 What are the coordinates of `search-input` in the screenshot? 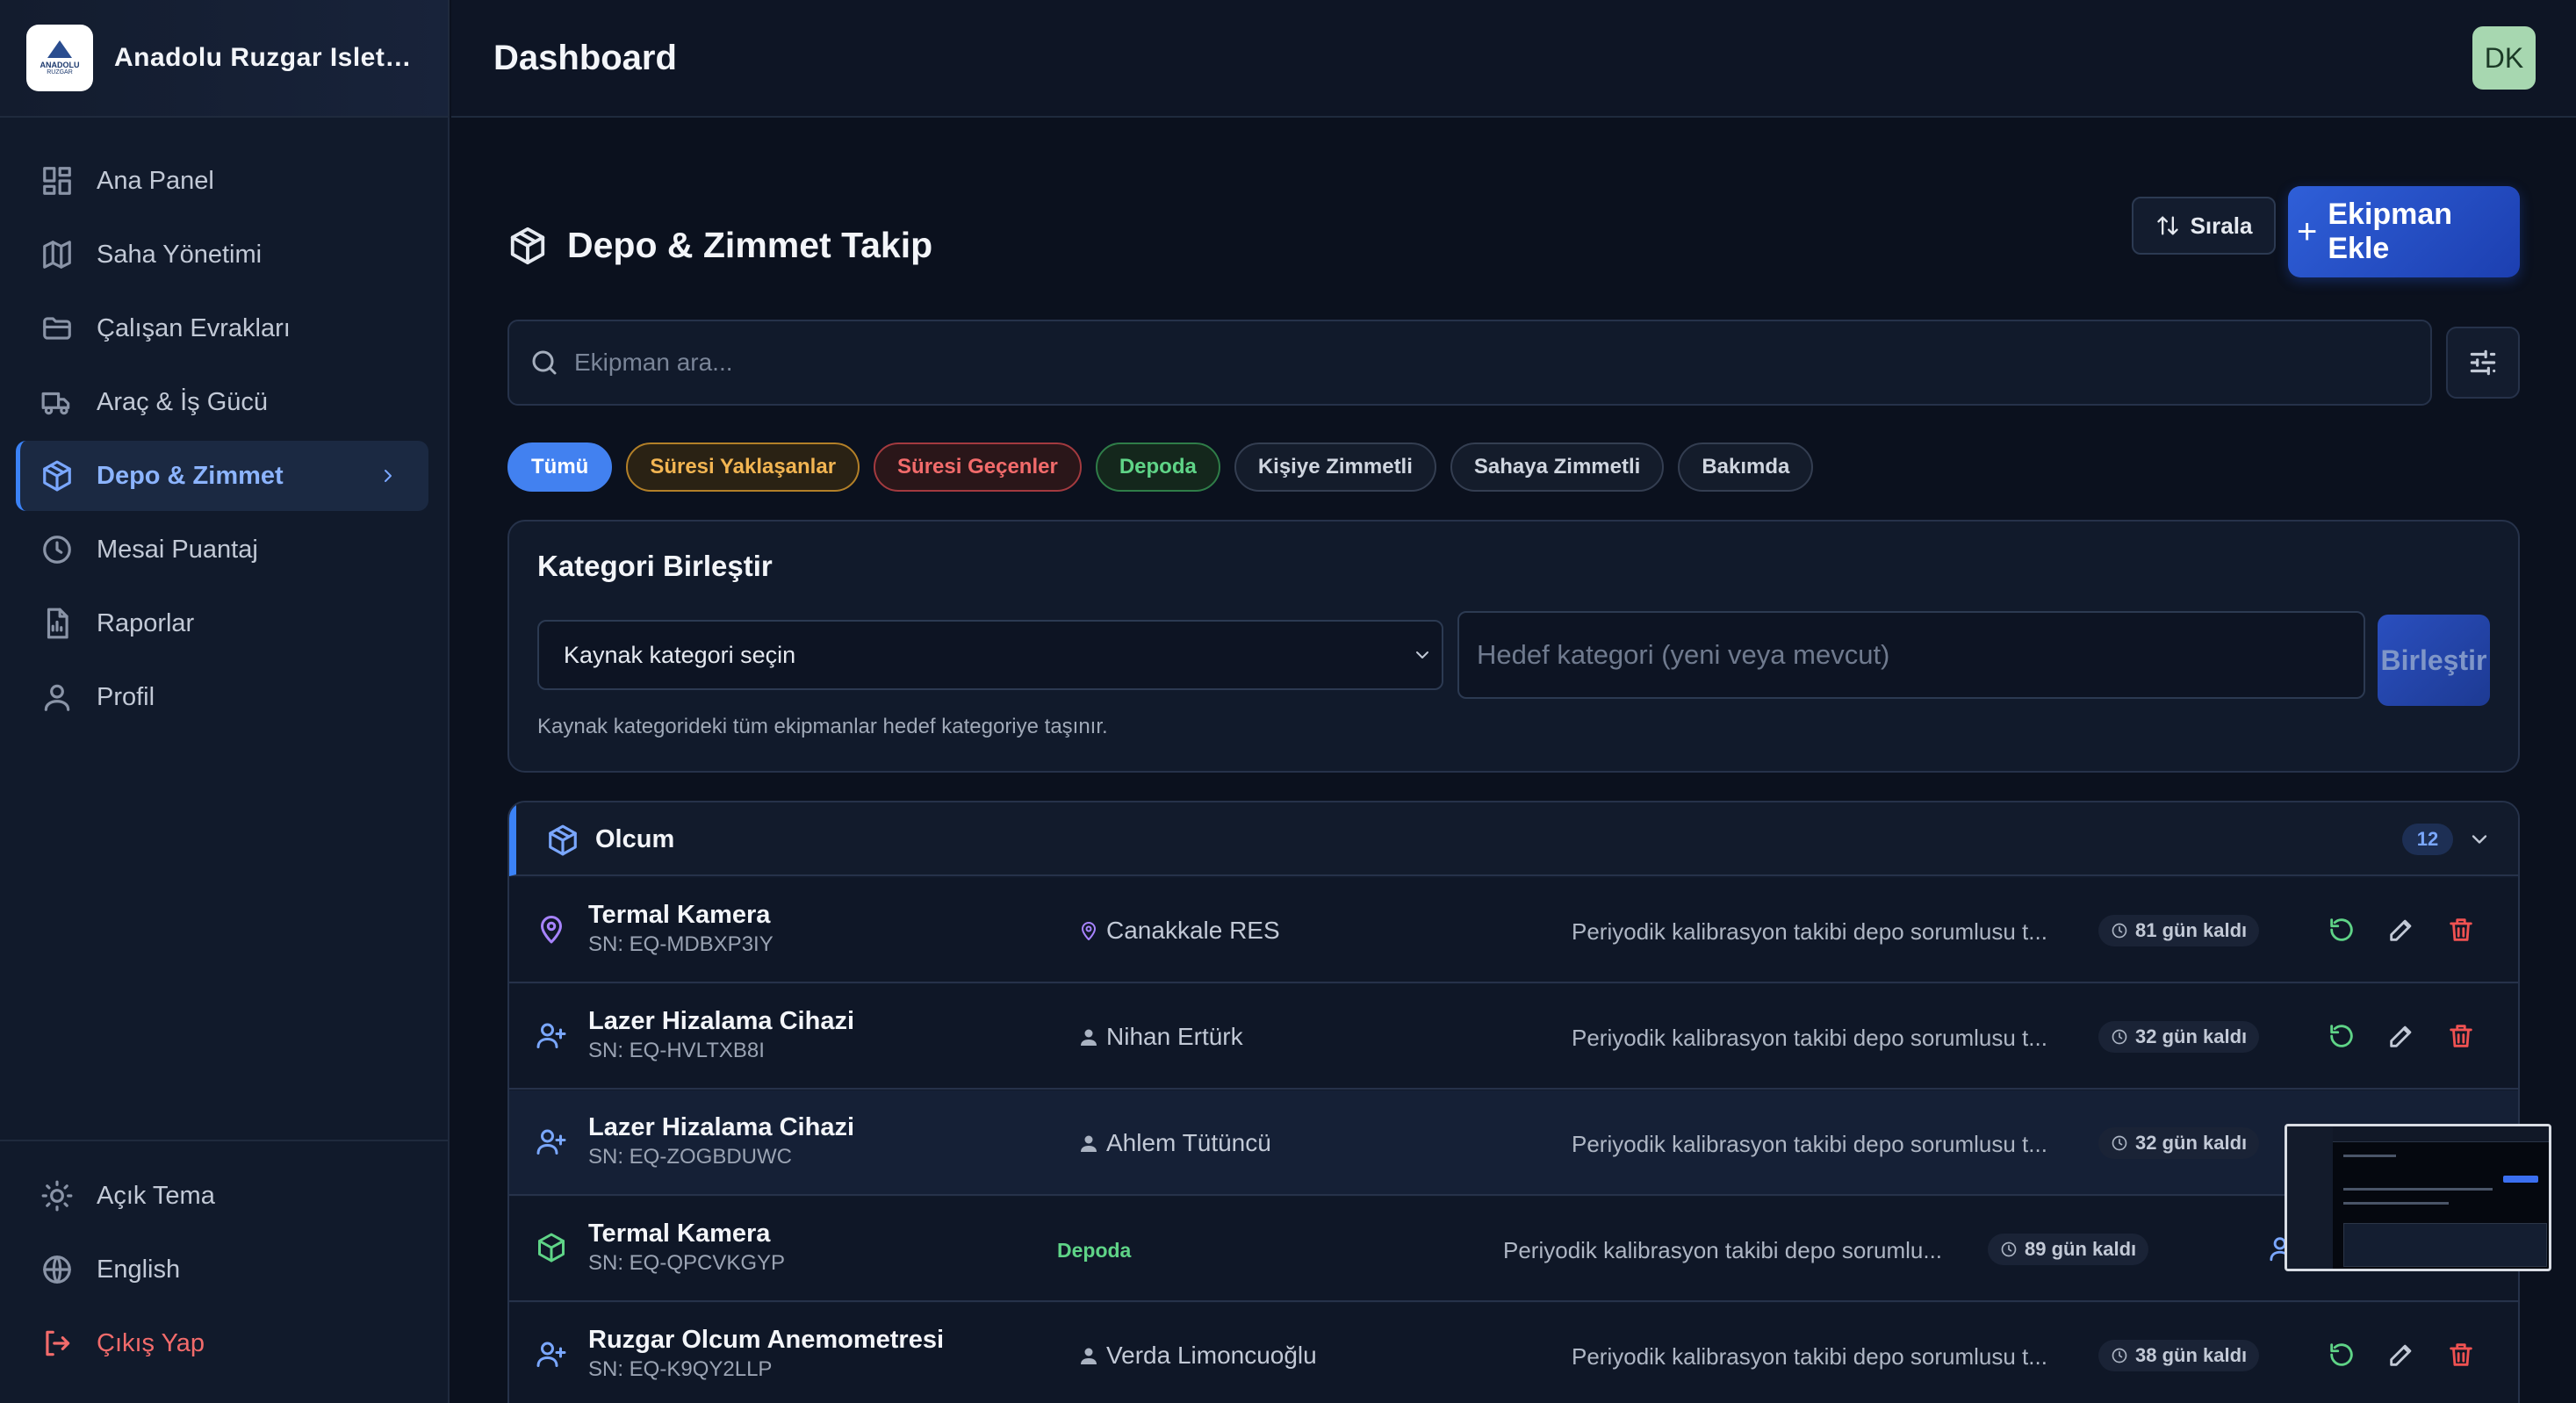 It's located at (1452, 363).